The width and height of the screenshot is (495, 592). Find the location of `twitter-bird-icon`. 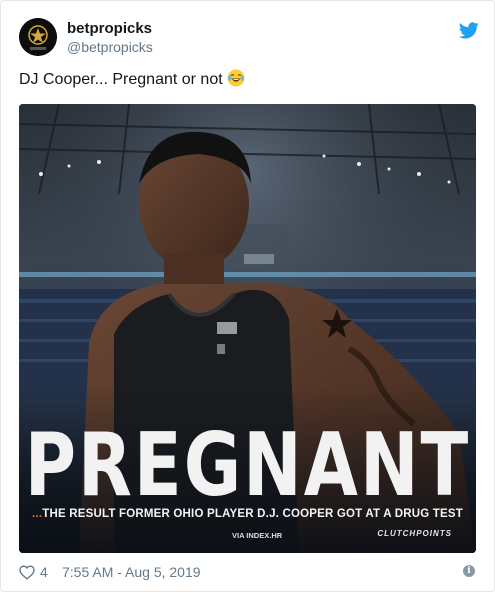

twitter-bird-icon is located at coordinates (468, 30).